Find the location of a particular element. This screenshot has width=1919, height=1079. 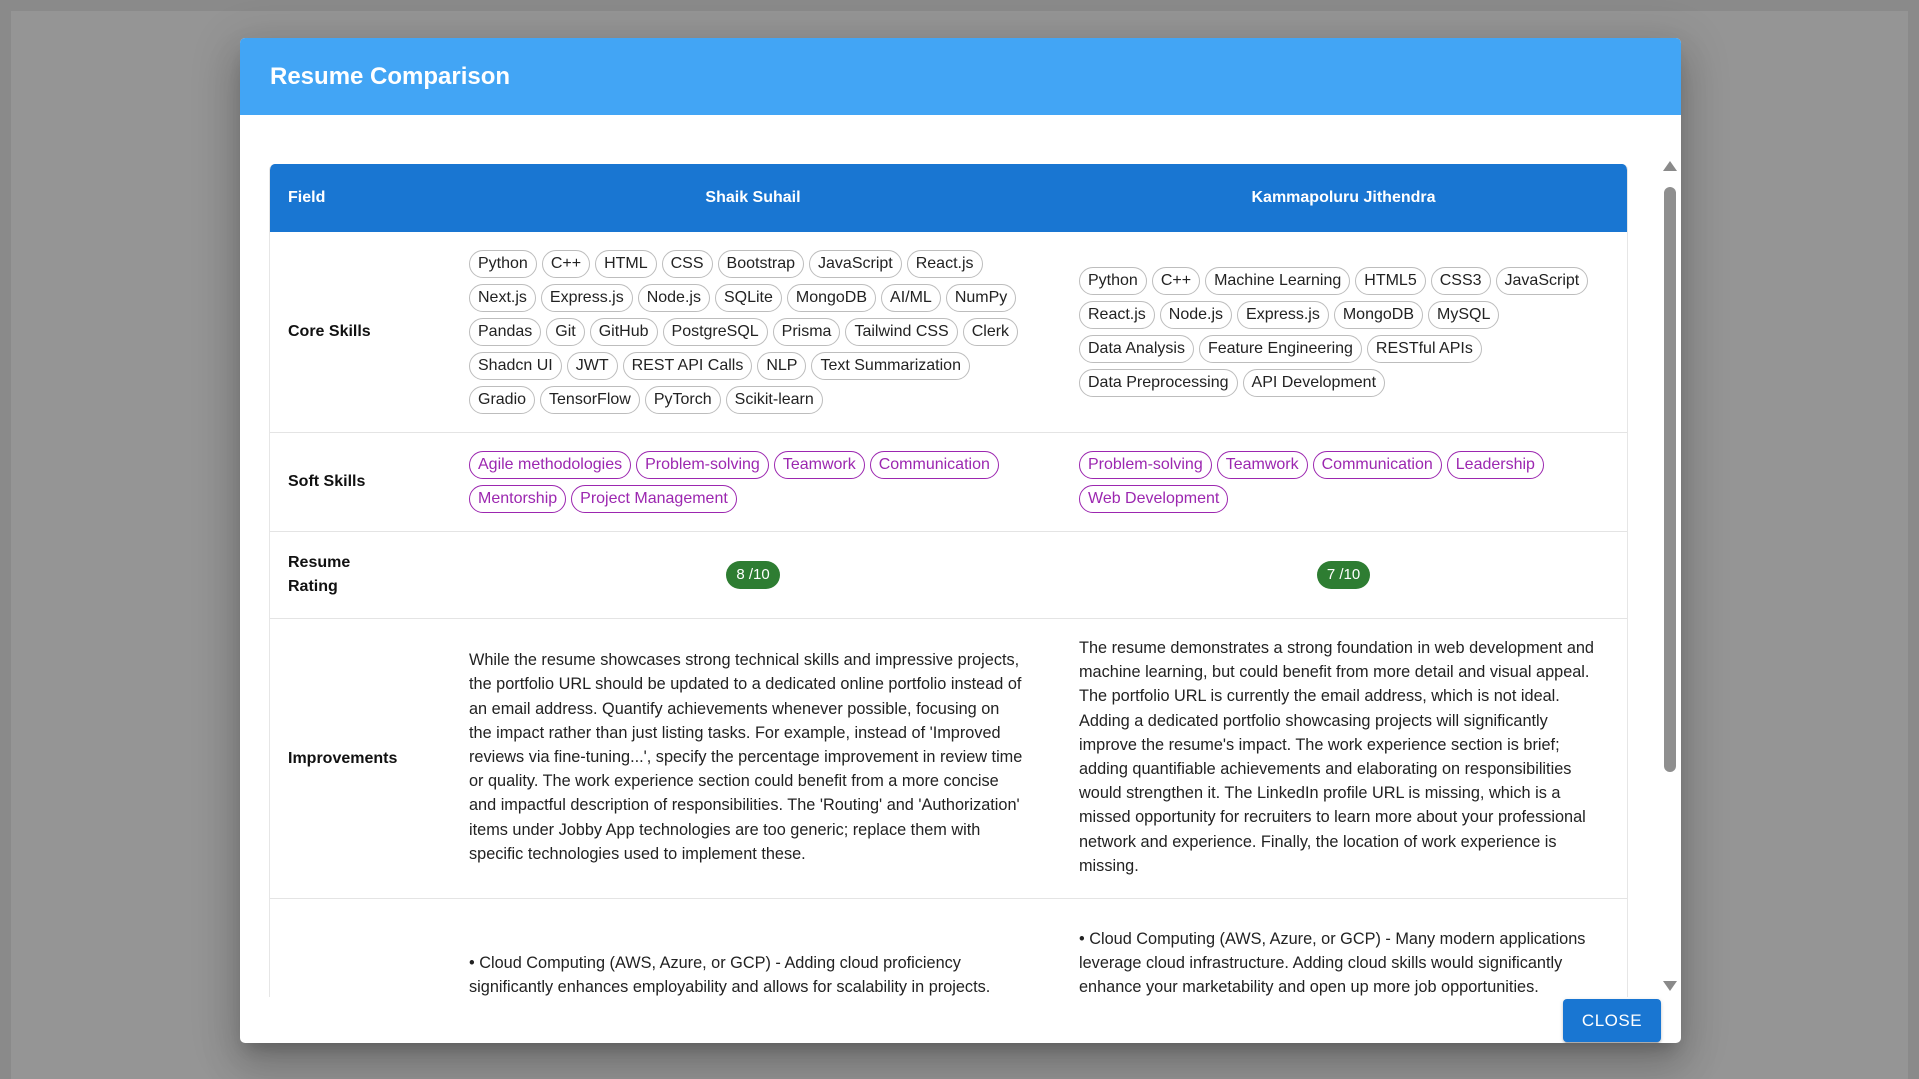

skill-chip: HTML5 is located at coordinates (1390, 281).